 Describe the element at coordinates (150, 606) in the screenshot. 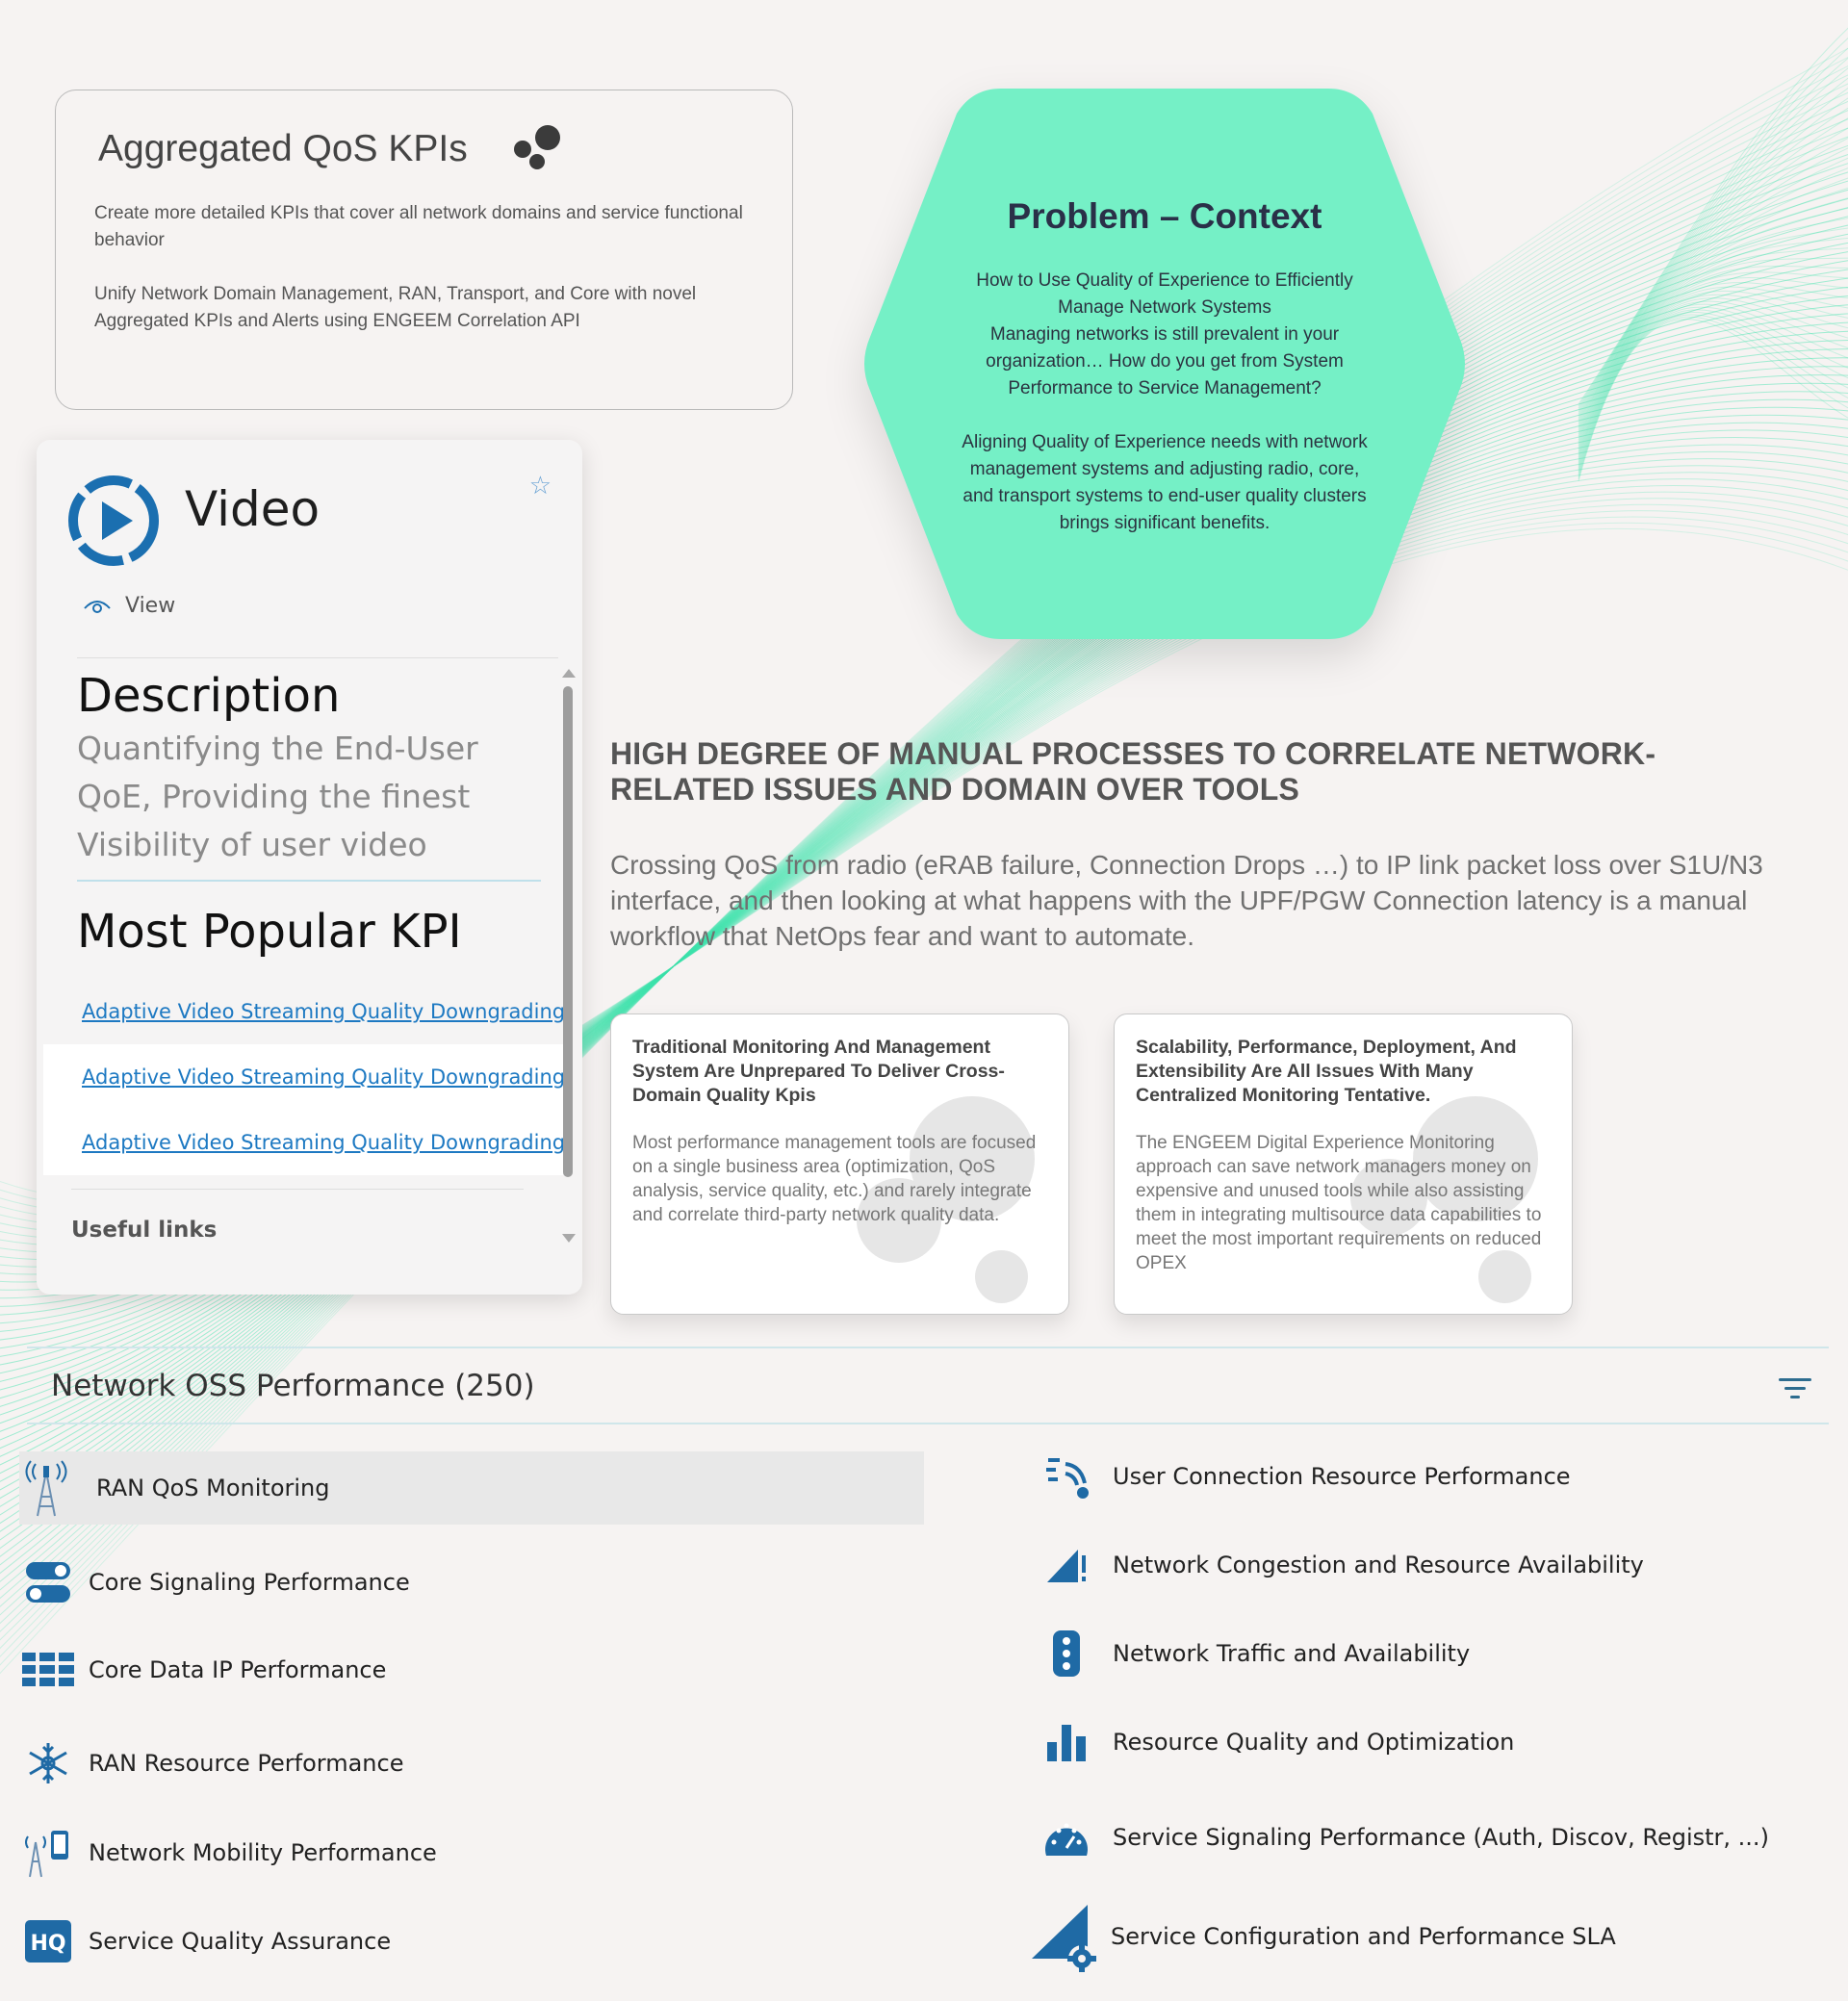

I see `view-label: View` at that location.